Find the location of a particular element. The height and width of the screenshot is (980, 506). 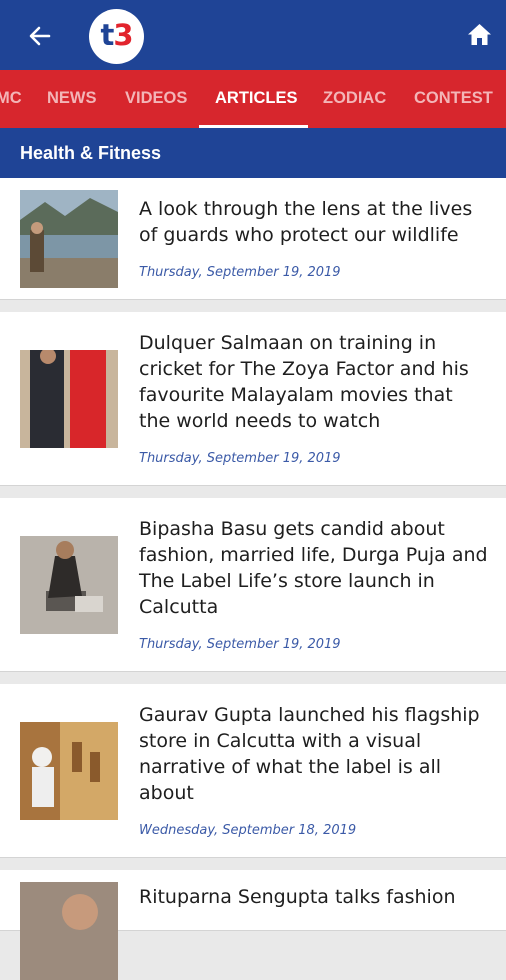

back-button is located at coordinates (40, 36).